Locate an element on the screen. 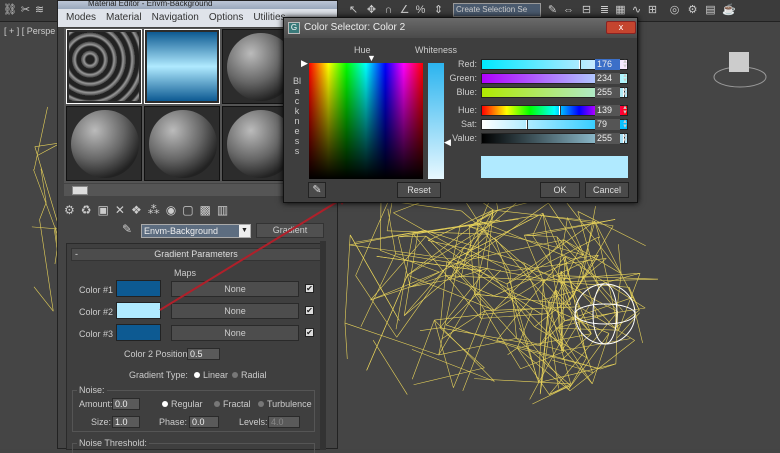  green-label: Green: is located at coordinates (453, 78).